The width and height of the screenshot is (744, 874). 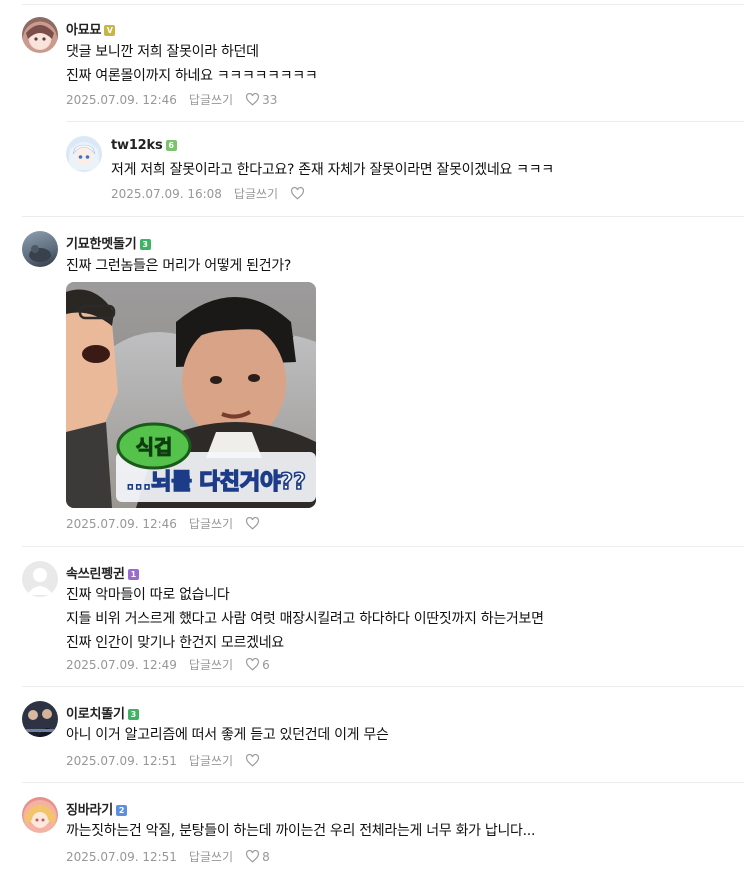 I want to click on comment-date: 2025.07.09. 12:49, so click(x=121, y=664).